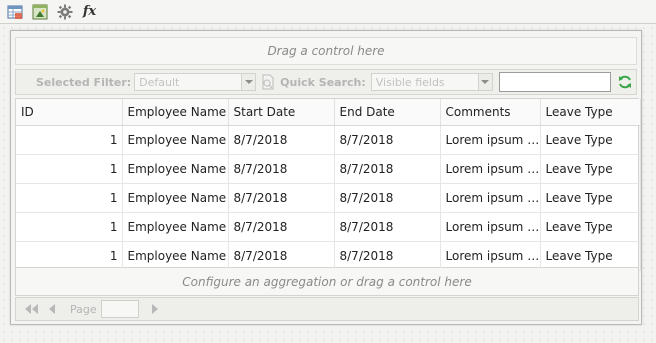 The height and width of the screenshot is (343, 656). Describe the element at coordinates (328, 12) in the screenshot. I see `designer-toolbar: fx` at that location.